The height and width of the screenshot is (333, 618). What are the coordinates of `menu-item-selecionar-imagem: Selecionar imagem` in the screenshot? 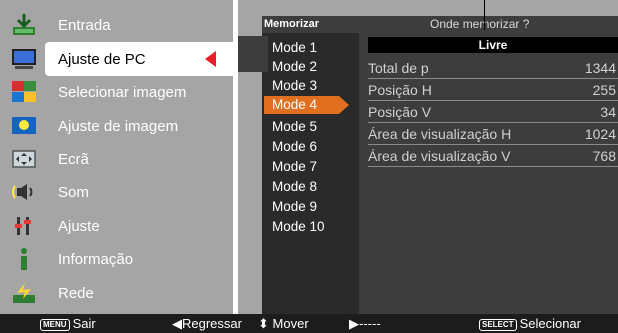 It's located at (116, 92).